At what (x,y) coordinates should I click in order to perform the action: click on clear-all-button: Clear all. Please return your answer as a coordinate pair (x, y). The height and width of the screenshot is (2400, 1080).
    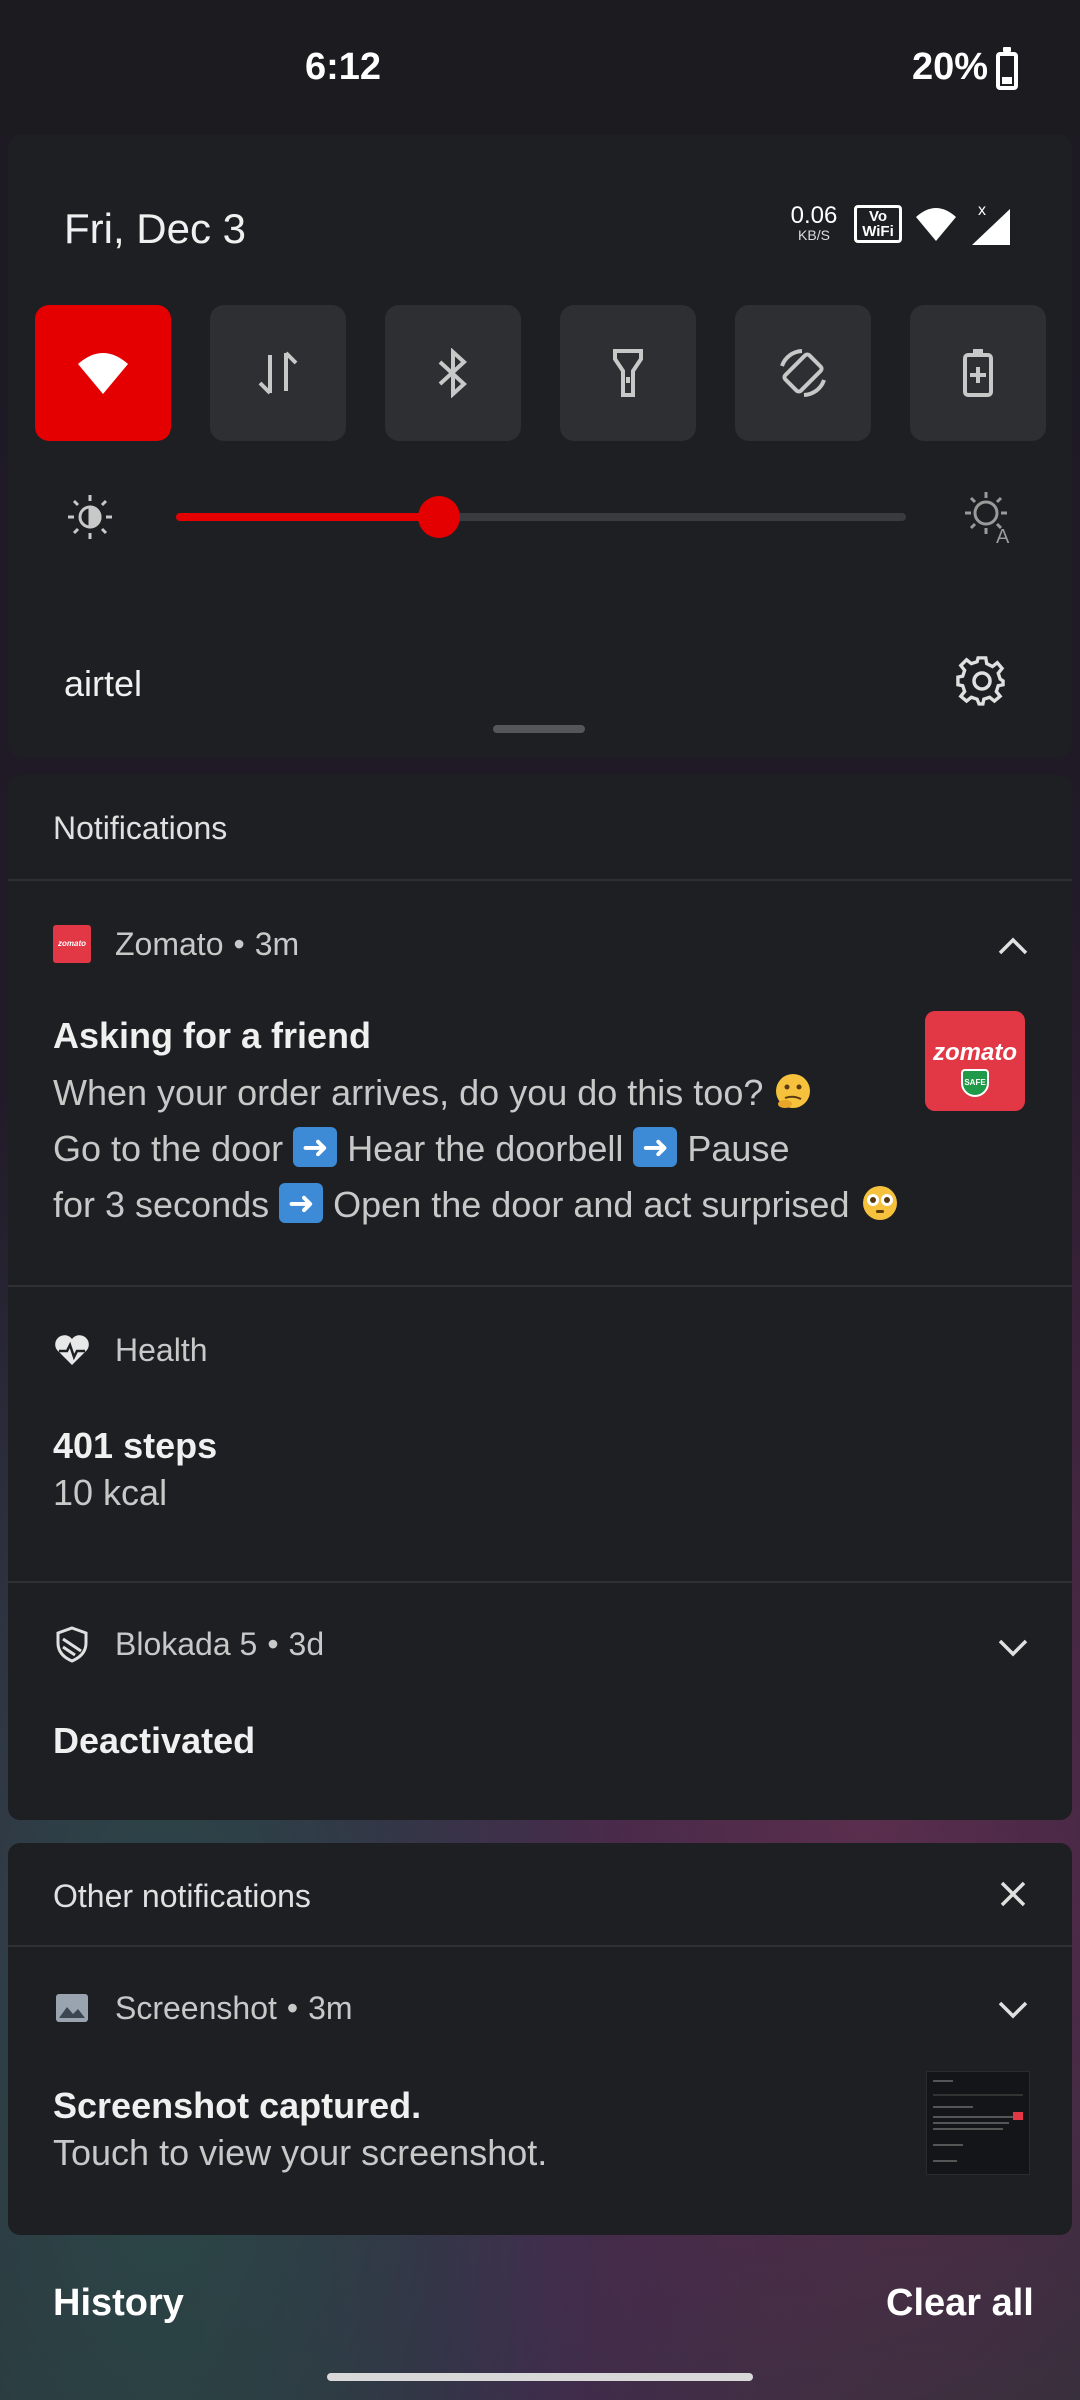
    Looking at the image, I should click on (960, 2303).